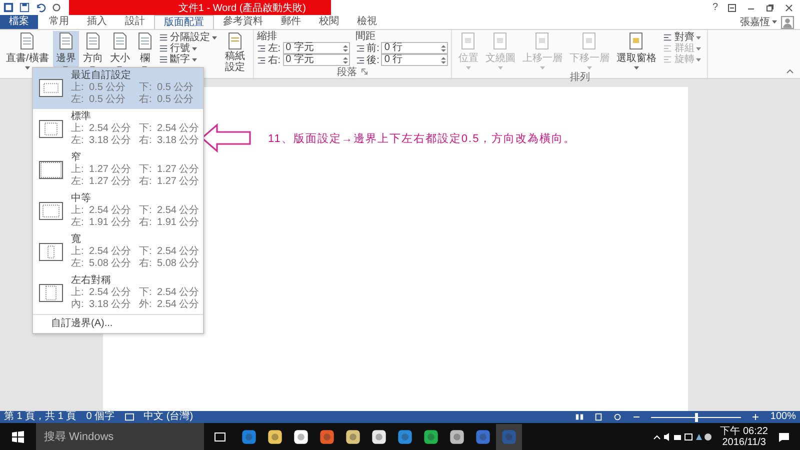  What do you see at coordinates (220, 437) in the screenshot?
I see `task-view-icon` at bounding box center [220, 437].